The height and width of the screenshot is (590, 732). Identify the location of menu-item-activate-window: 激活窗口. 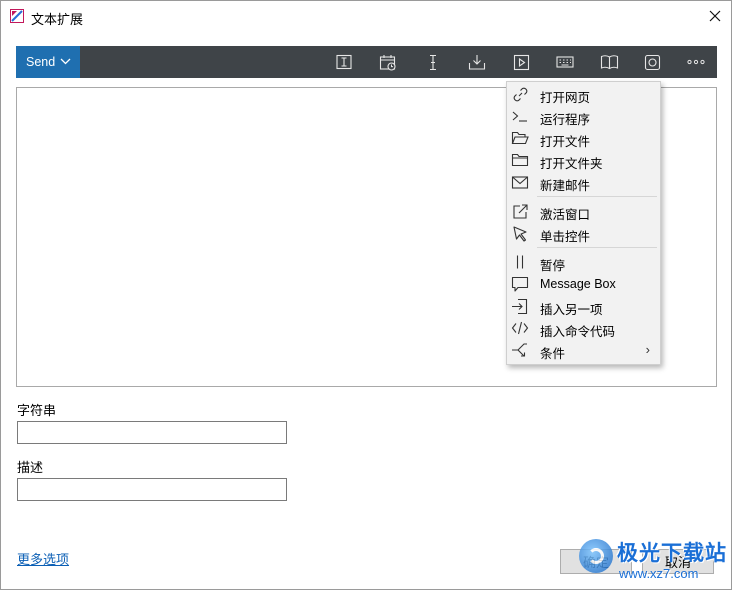
(583, 211).